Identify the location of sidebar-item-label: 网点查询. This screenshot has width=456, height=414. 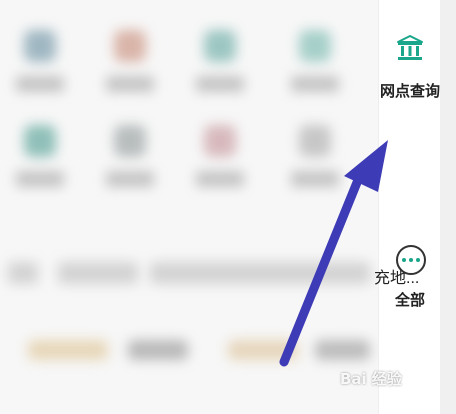
(409, 91).